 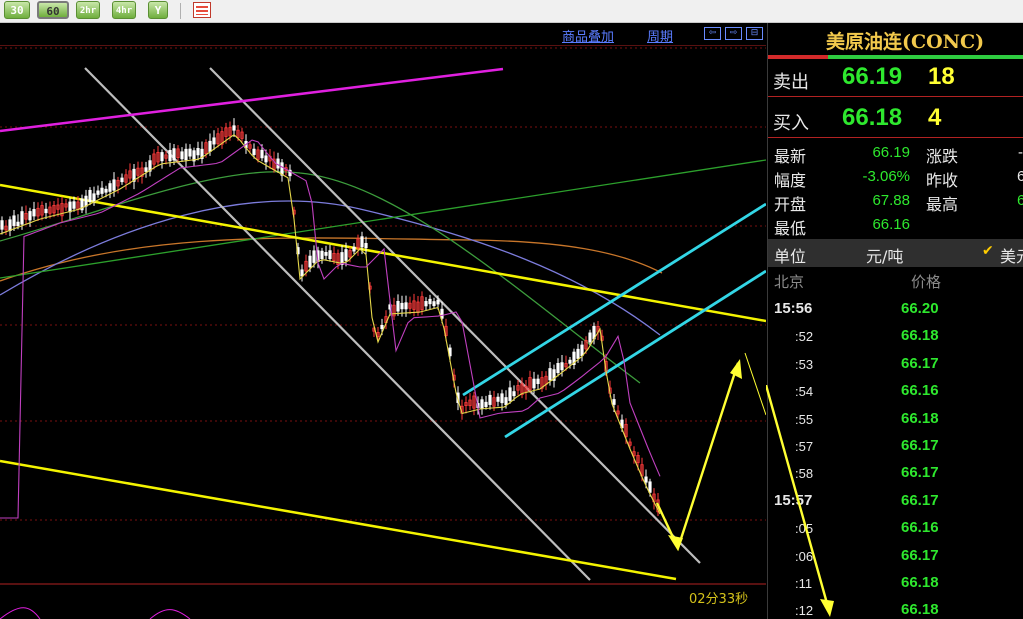 What do you see at coordinates (793, 308) in the screenshot?
I see `tick-time: 15:56` at bounding box center [793, 308].